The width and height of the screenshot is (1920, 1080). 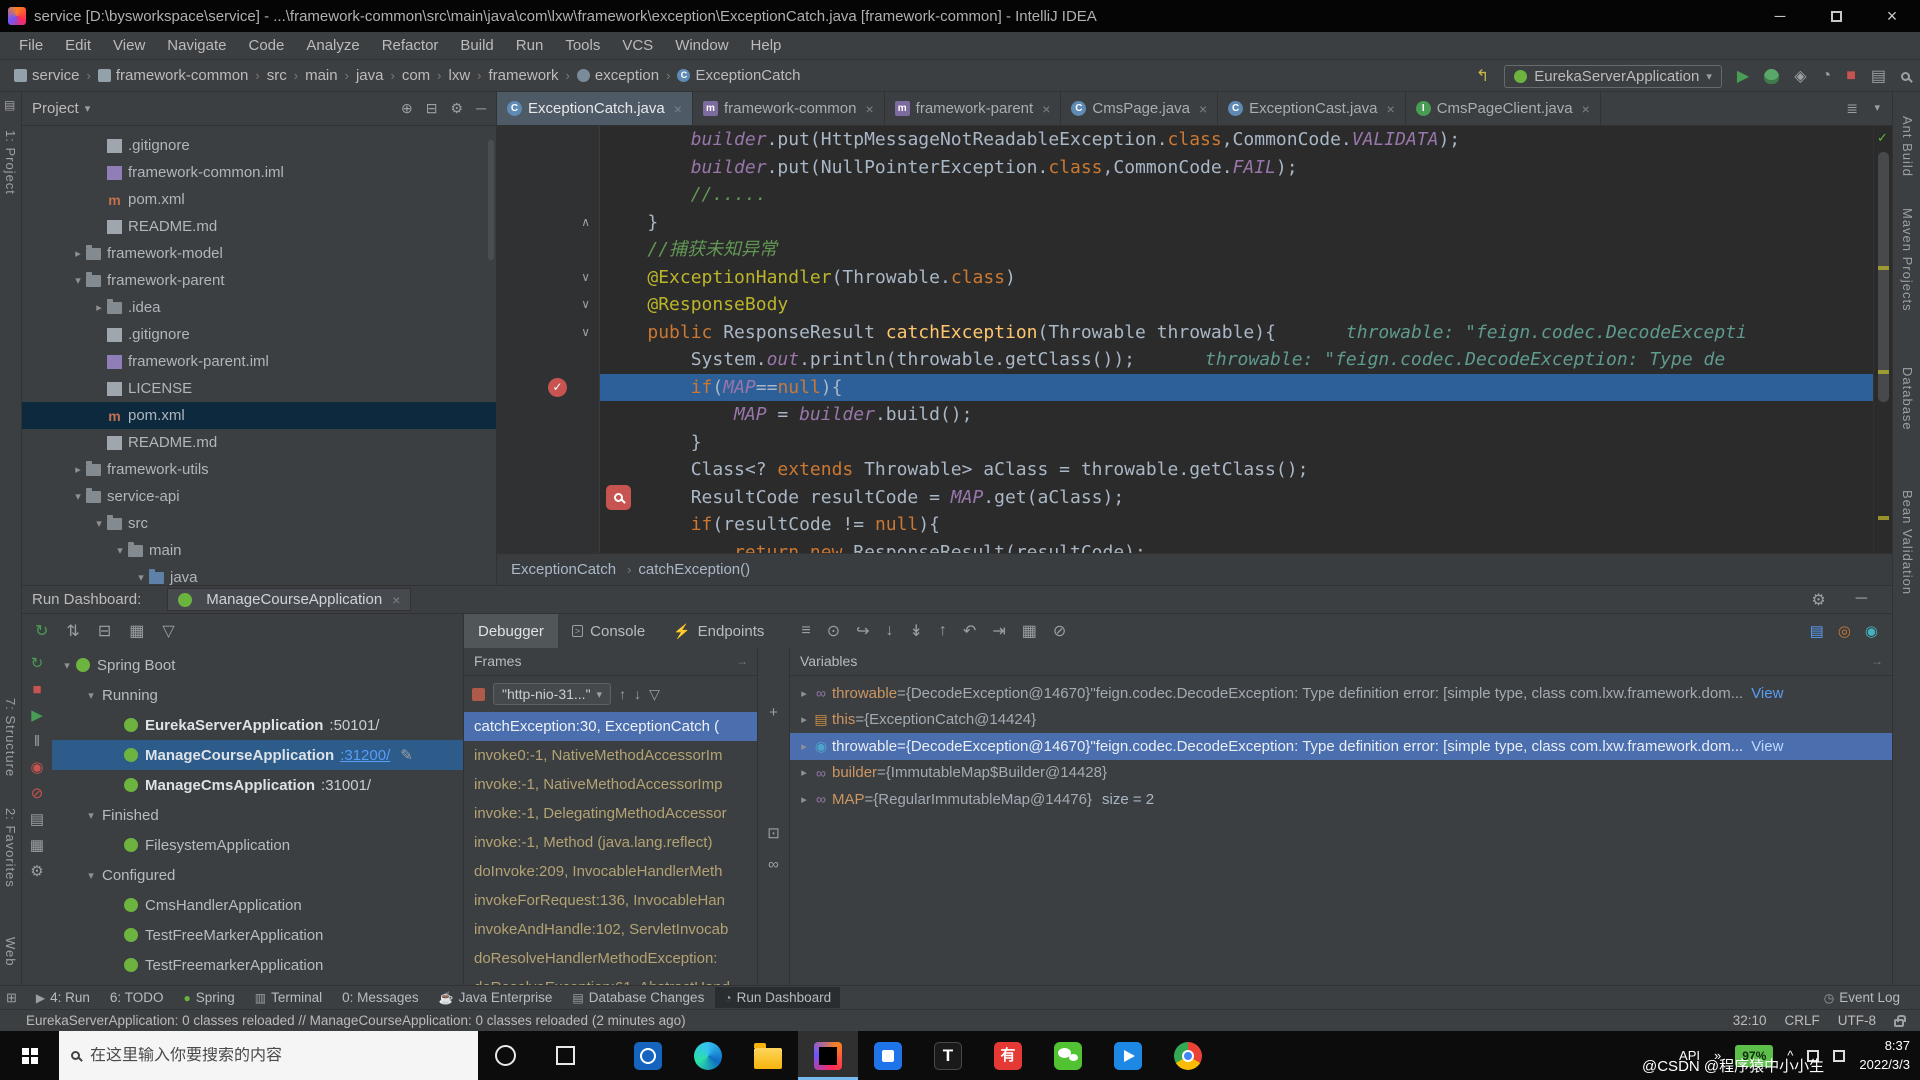 I want to click on step-into-icon: ↓, so click(x=890, y=631).